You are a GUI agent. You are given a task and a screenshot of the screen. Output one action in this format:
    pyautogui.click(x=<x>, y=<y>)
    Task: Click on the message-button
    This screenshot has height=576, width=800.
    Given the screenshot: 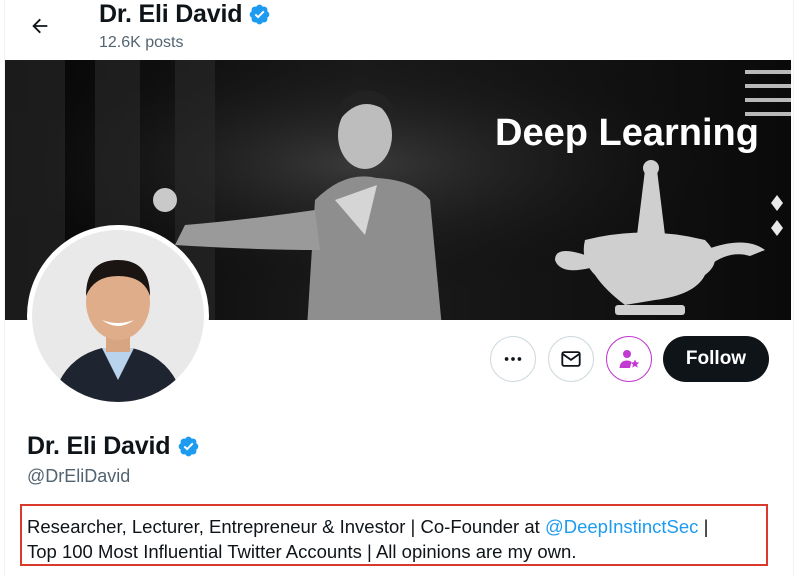 What is the action you would take?
    pyautogui.click(x=571, y=359)
    